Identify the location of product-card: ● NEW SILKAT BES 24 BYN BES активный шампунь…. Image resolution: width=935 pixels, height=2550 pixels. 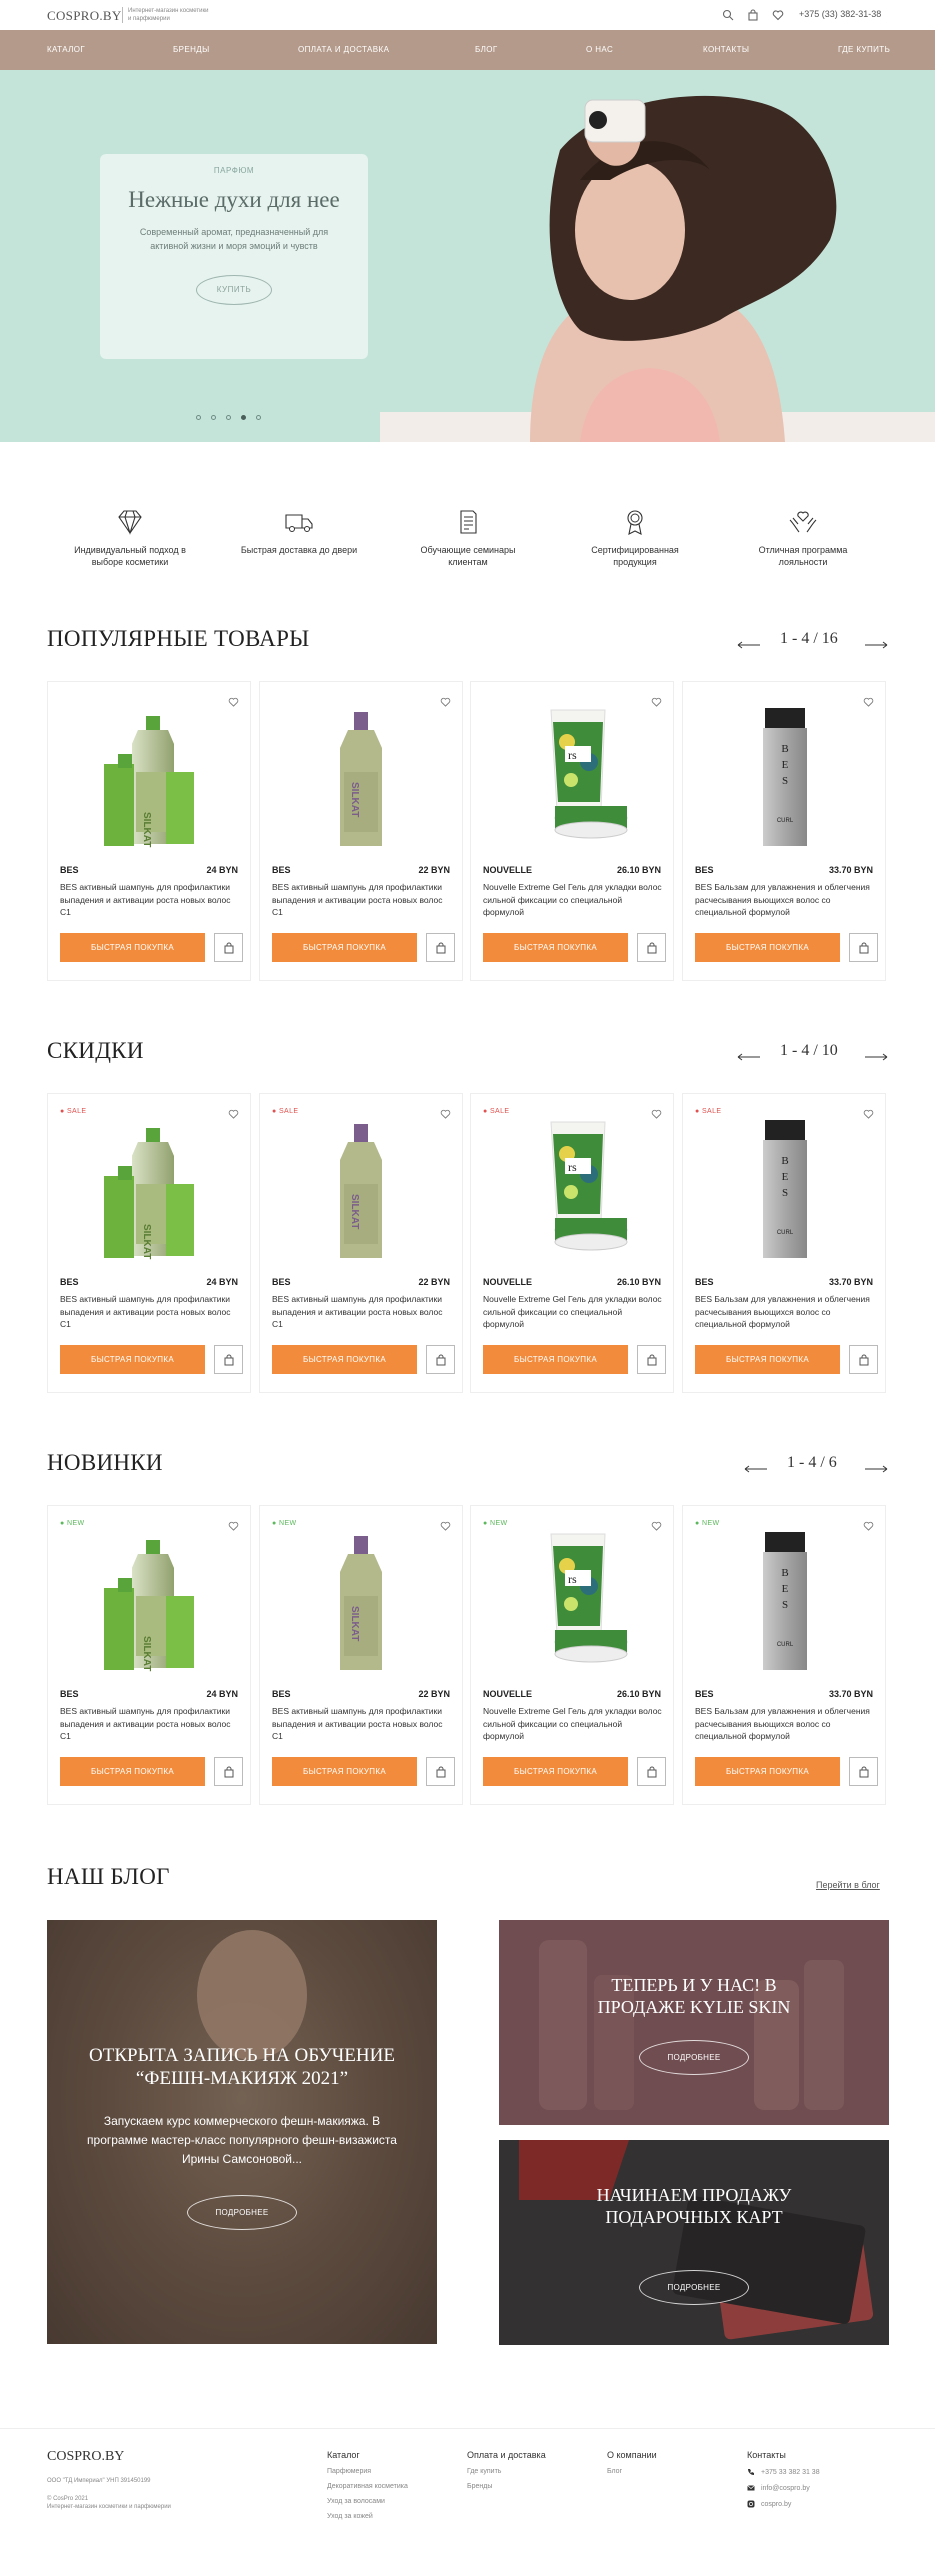
(149, 1655).